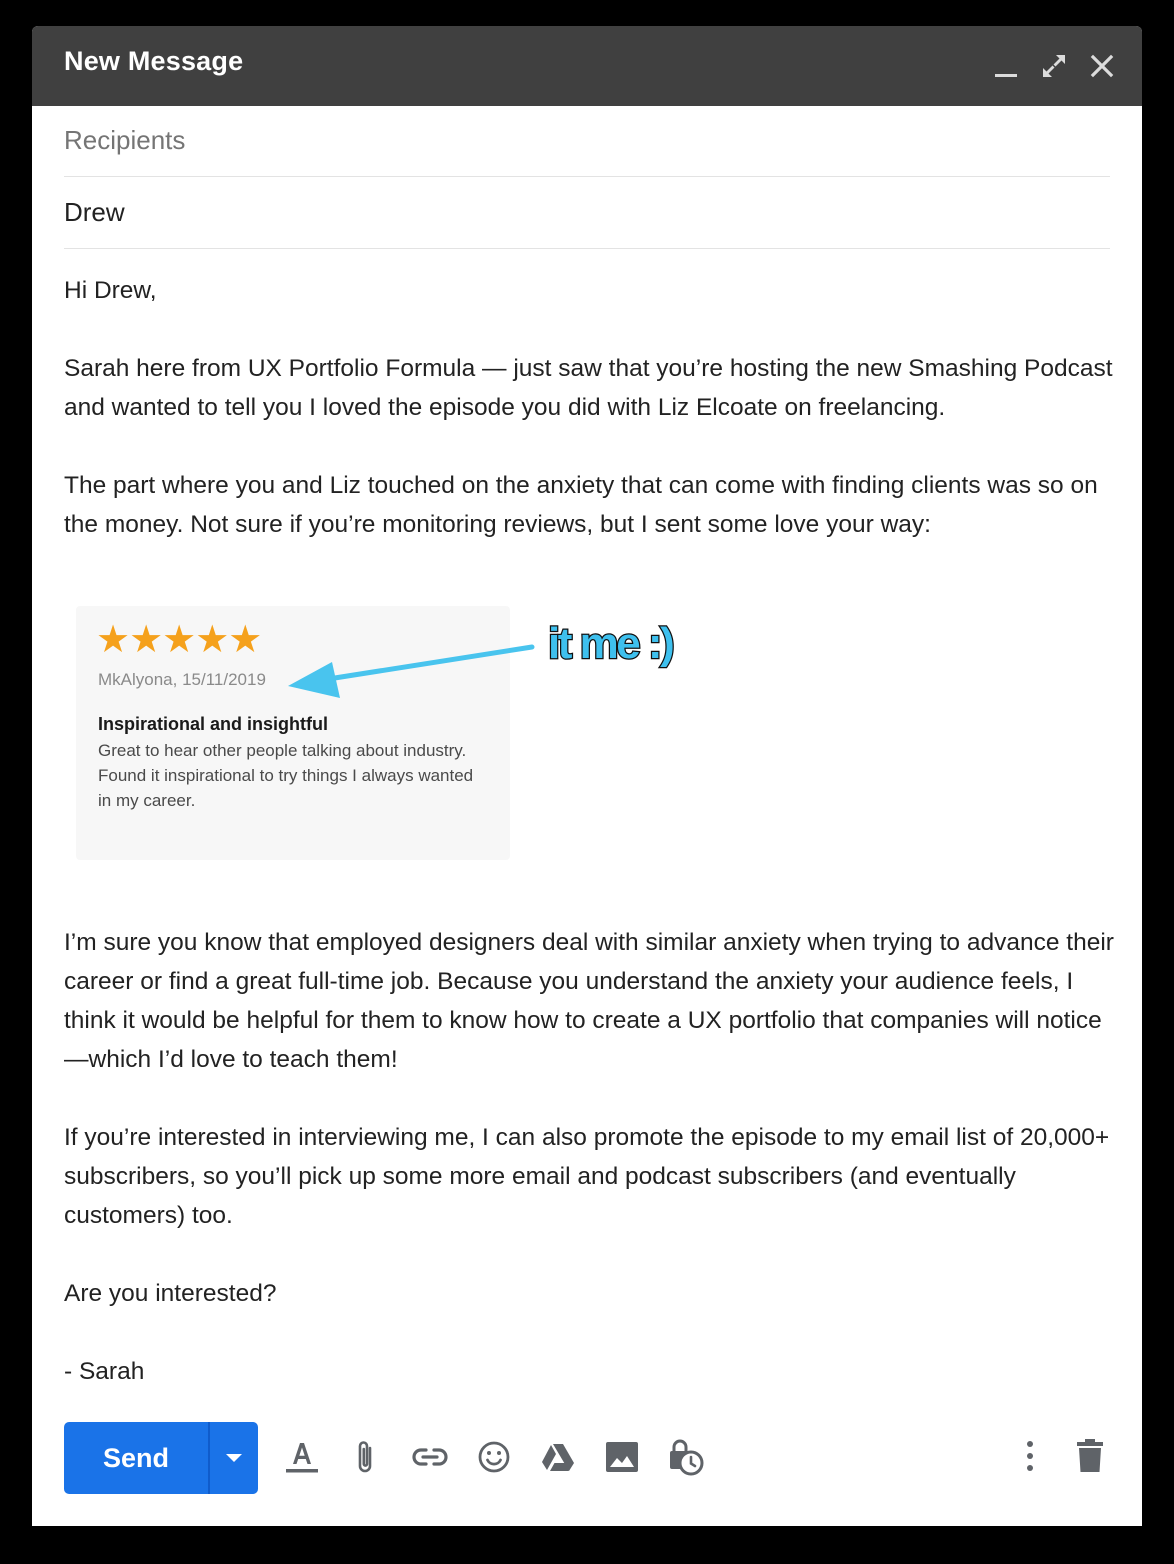 The width and height of the screenshot is (1174, 1564). I want to click on subject-field, so click(587, 213).